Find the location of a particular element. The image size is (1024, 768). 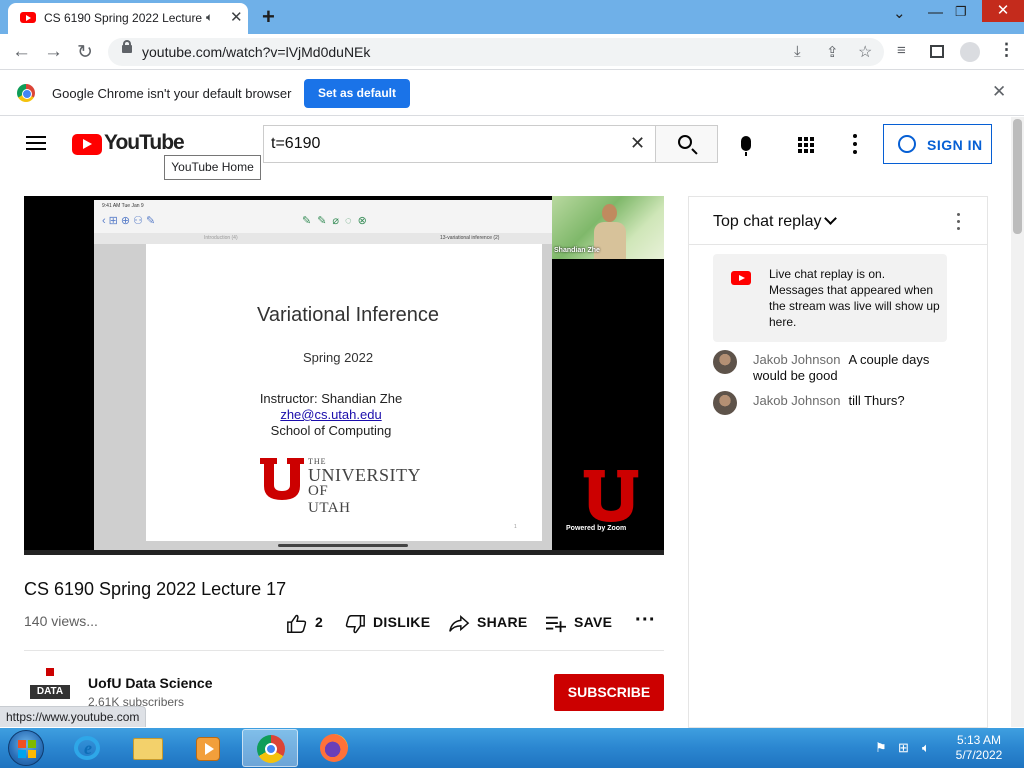

infobar-message: Google Chrome isn't your default browser is located at coordinates (172, 93).